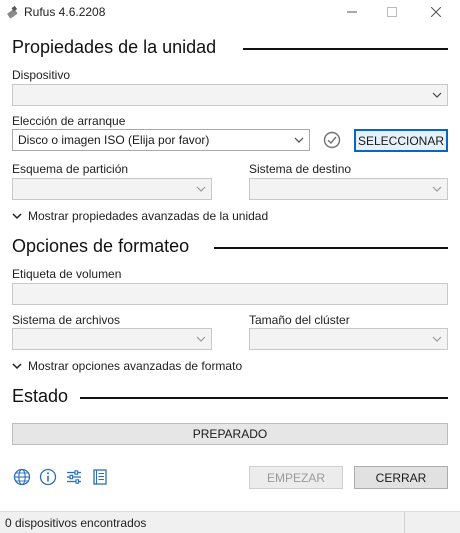 This screenshot has height=533, width=460. I want to click on format-options-heading: Opciones de formateo, so click(101, 246).